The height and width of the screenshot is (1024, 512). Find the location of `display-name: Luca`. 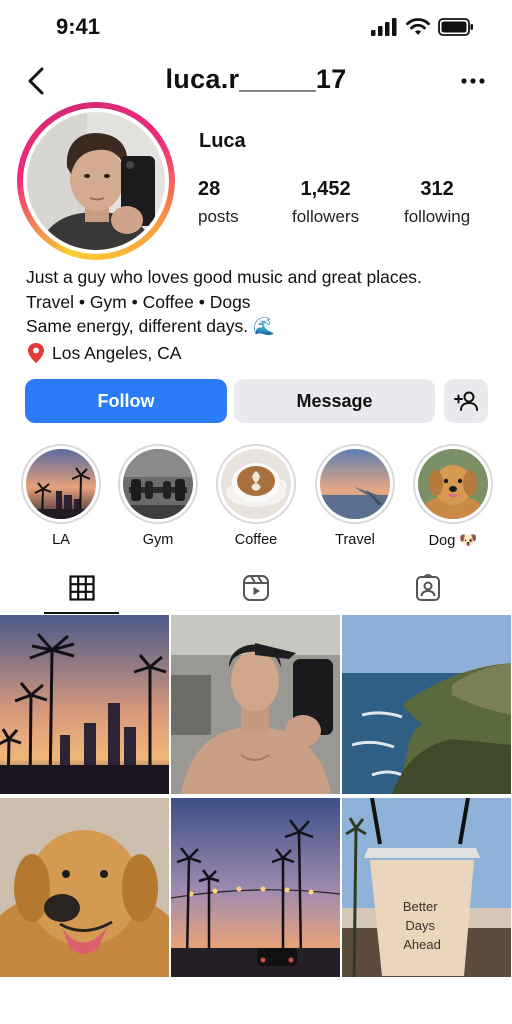

display-name: Luca is located at coordinates (222, 141).